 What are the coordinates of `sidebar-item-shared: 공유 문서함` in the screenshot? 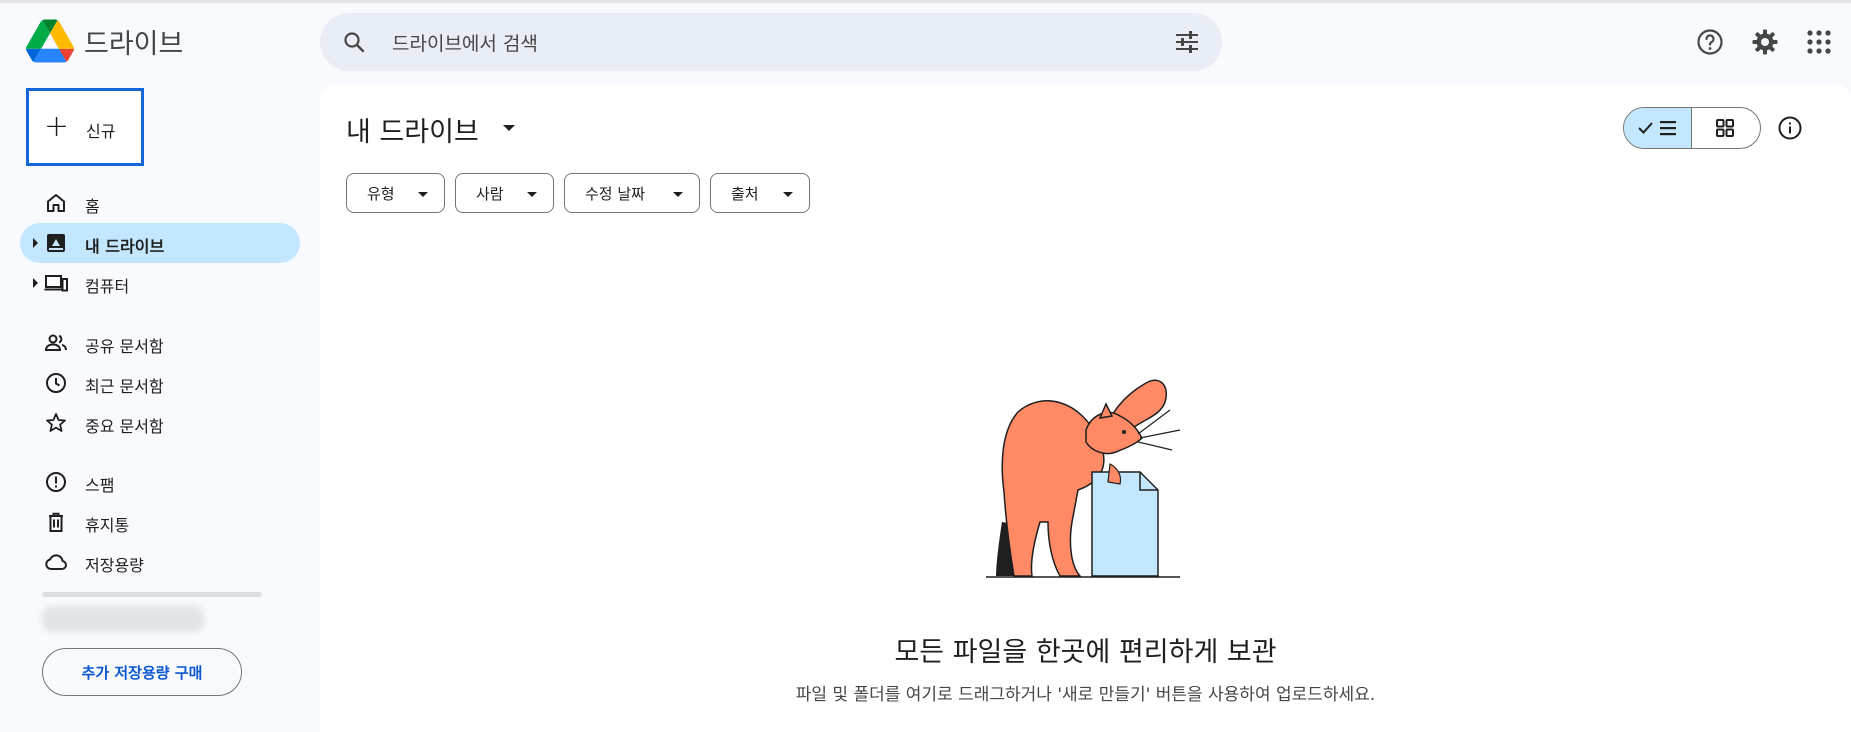 It's located at (160, 343).